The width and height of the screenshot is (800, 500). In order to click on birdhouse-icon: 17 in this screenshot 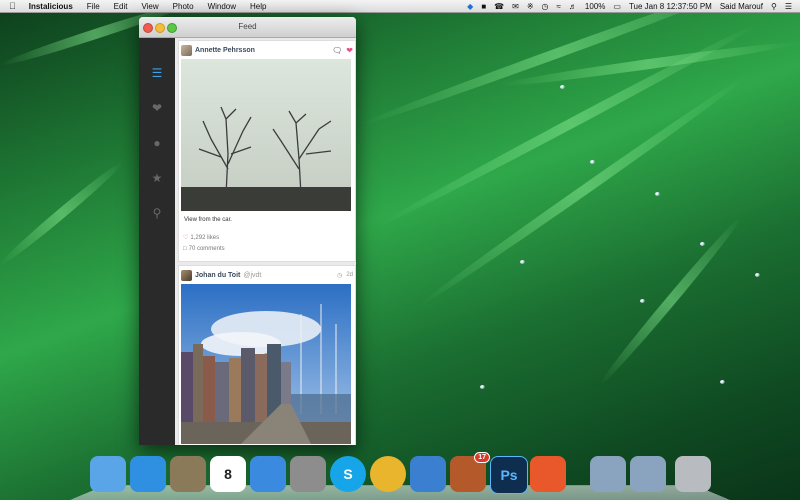, I will do `click(470, 472)`.